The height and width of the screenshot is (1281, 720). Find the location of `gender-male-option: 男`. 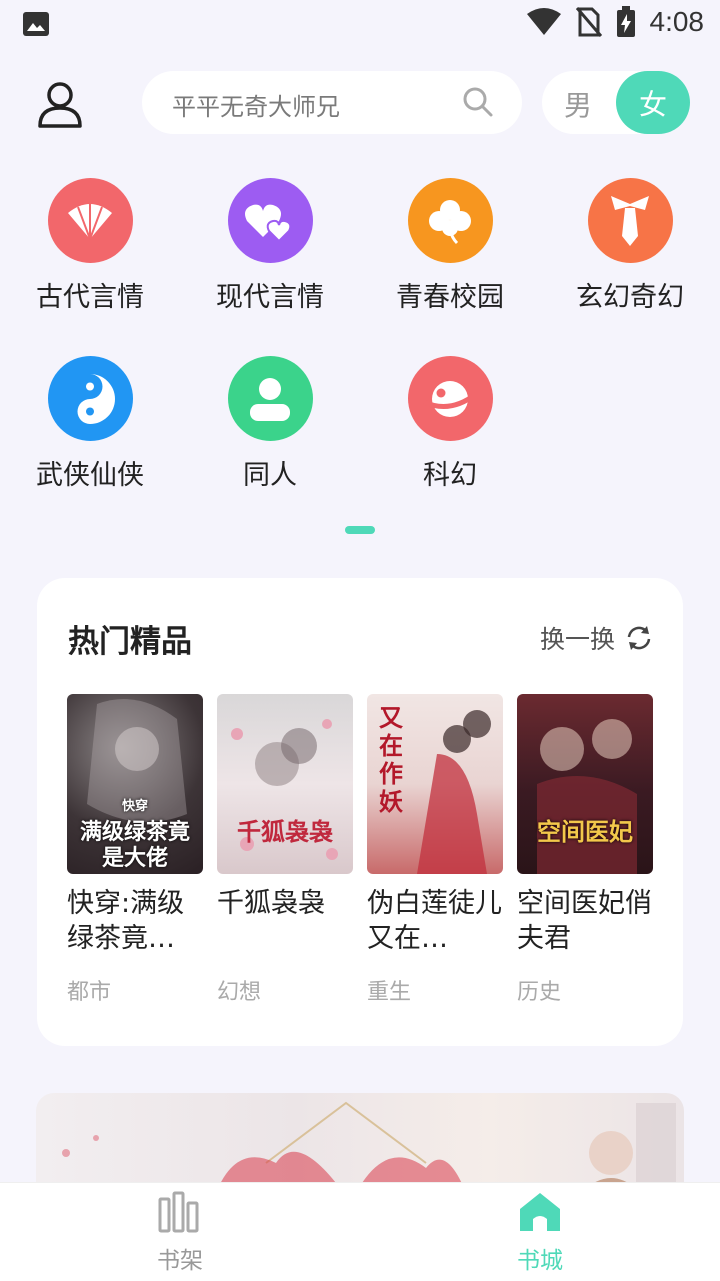

gender-male-option: 男 is located at coordinates (578, 104).